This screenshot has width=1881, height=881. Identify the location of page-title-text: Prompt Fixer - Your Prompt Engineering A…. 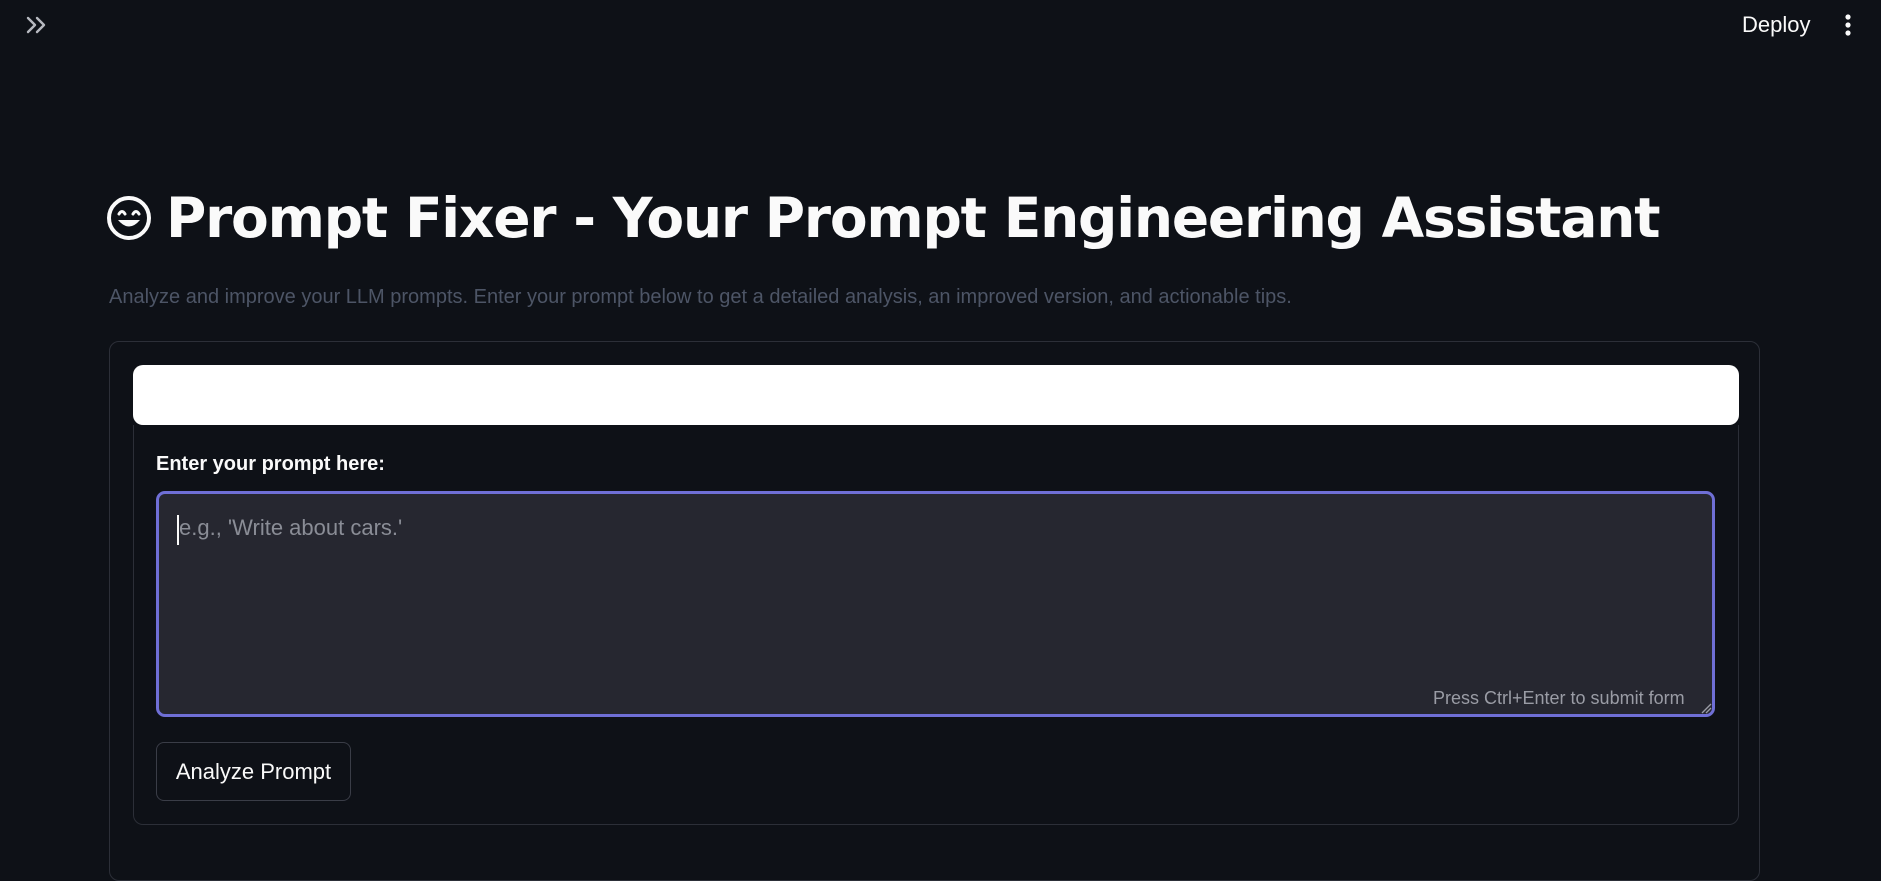
(913, 218).